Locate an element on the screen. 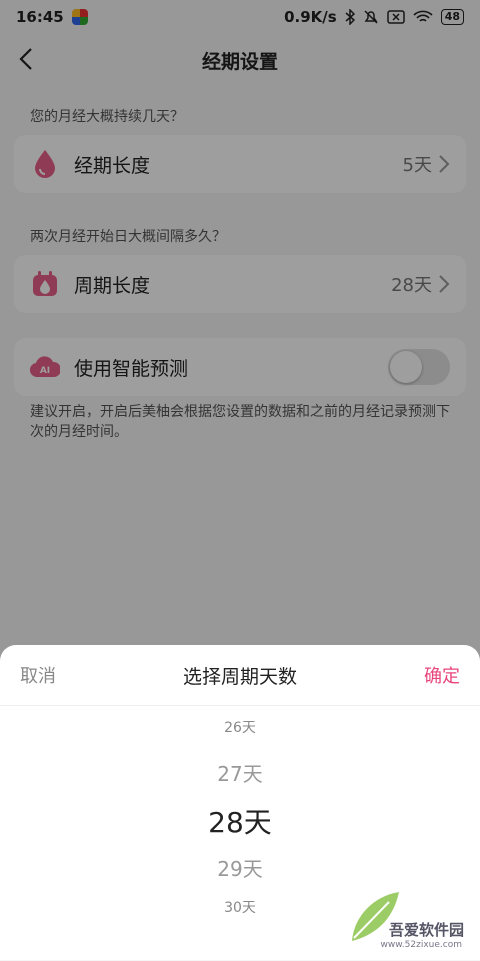 The height and width of the screenshot is (961, 480). watermark-url: www.52zixue.com is located at coordinates (421, 945).